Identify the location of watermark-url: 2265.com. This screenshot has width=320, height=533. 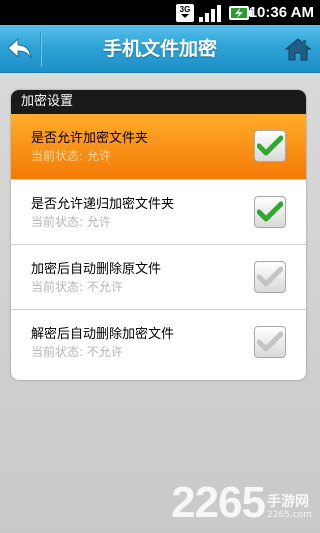
(289, 515).